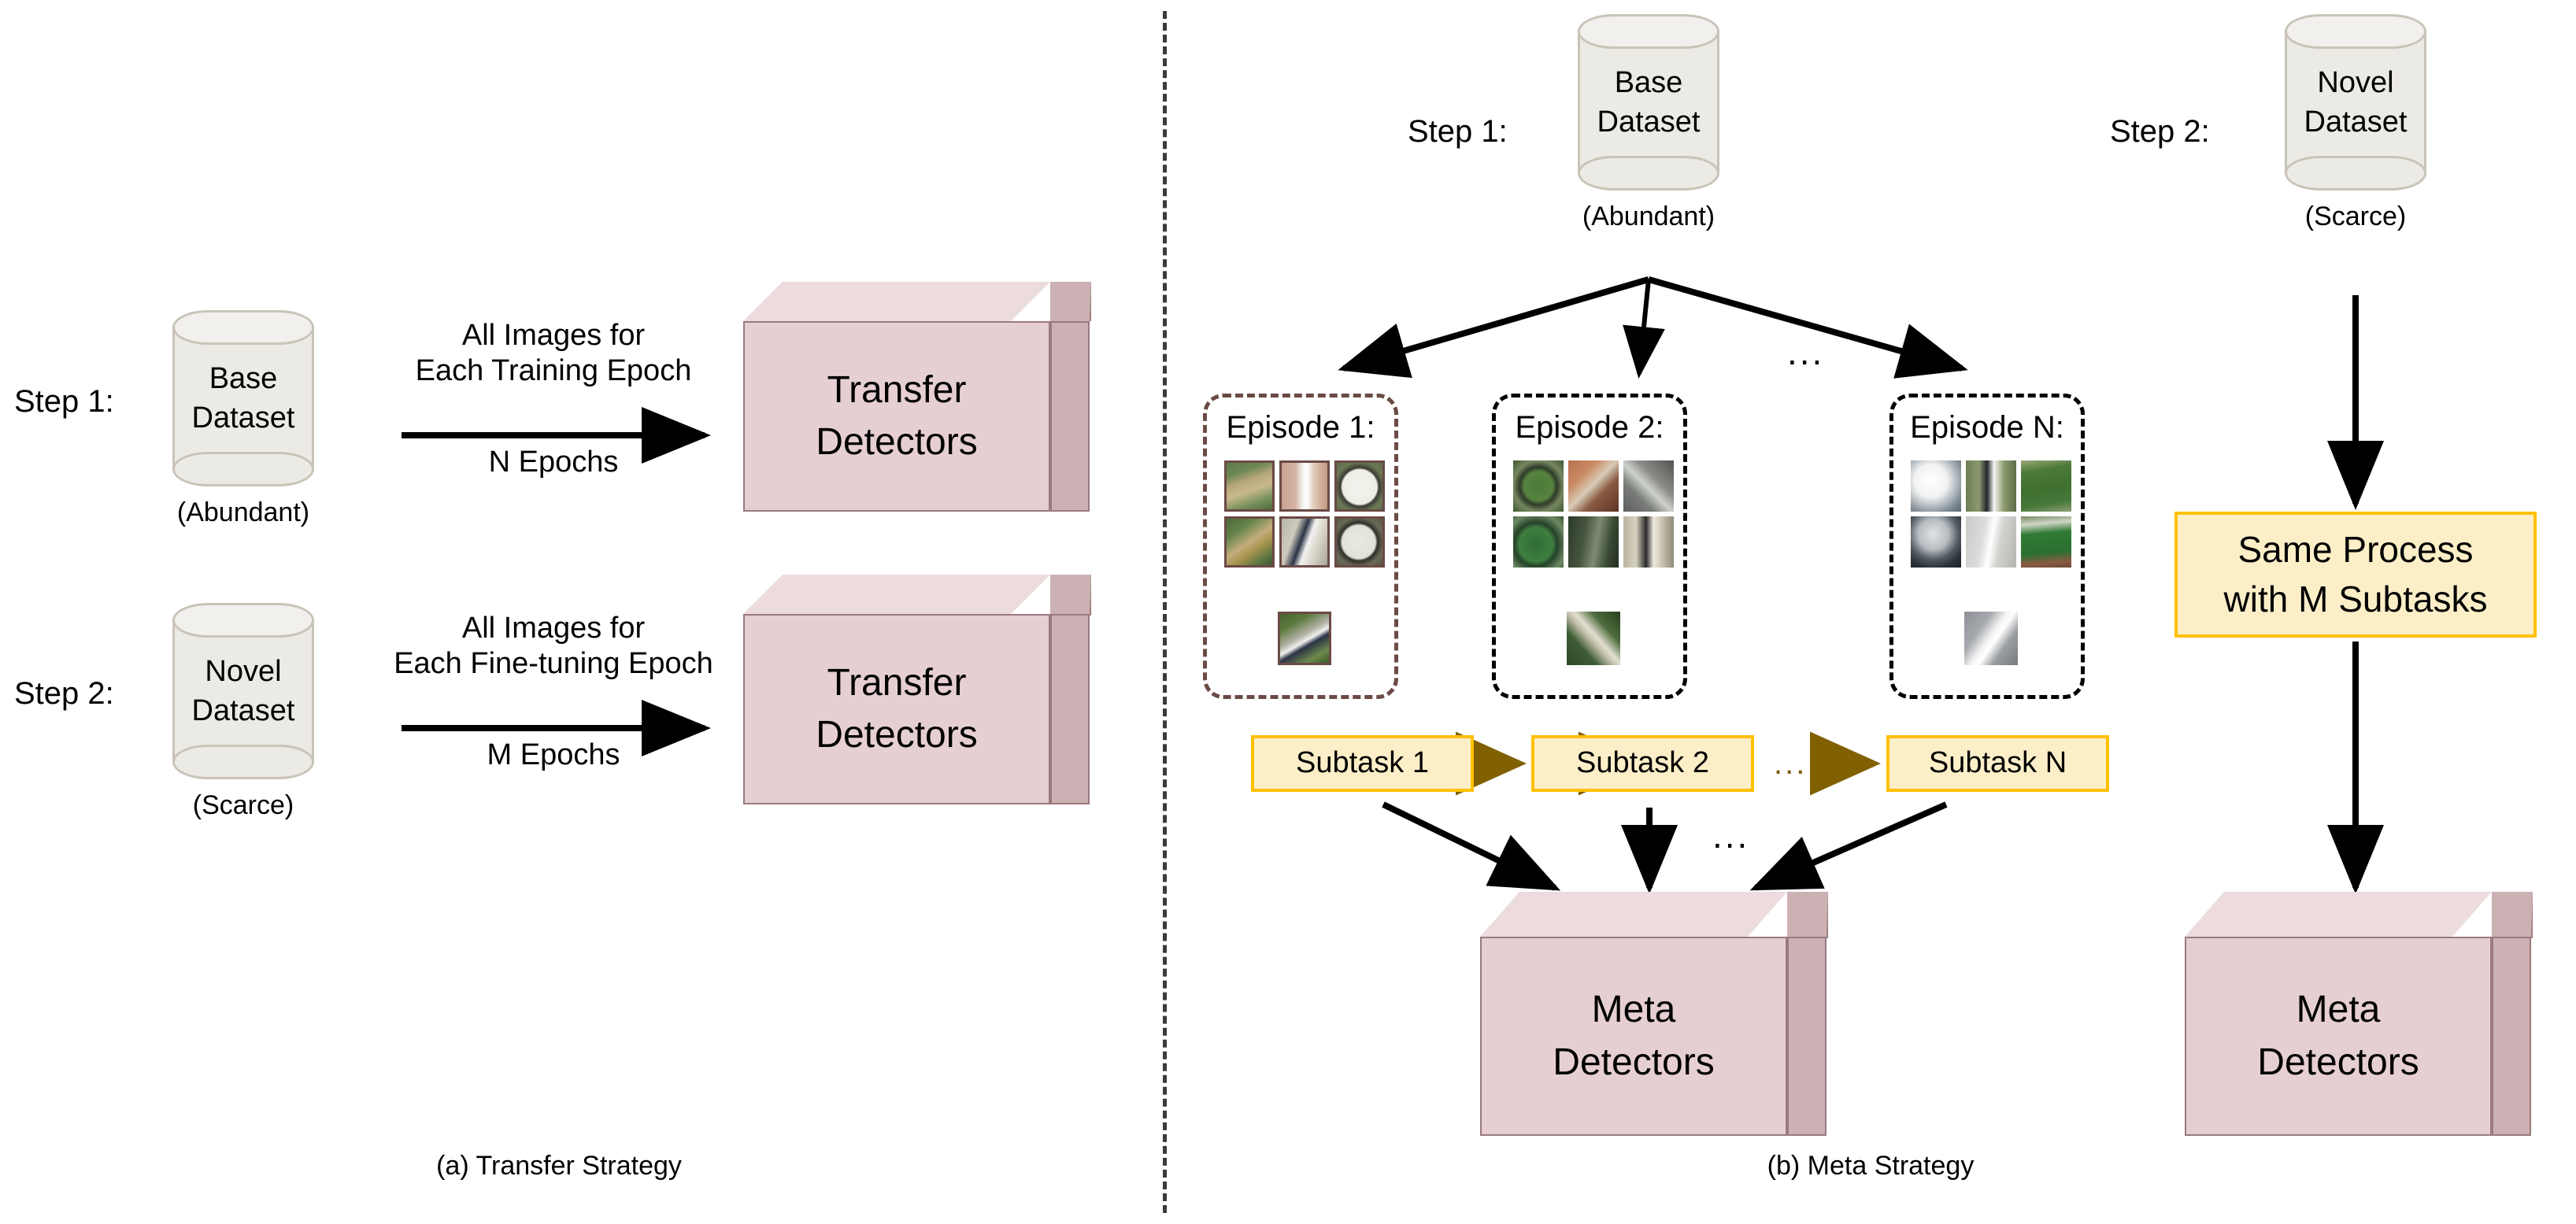 Image resolution: width=2576 pixels, height=1224 pixels. I want to click on meta-strategy-caption: (b) Meta Strategy, so click(1871, 1166).